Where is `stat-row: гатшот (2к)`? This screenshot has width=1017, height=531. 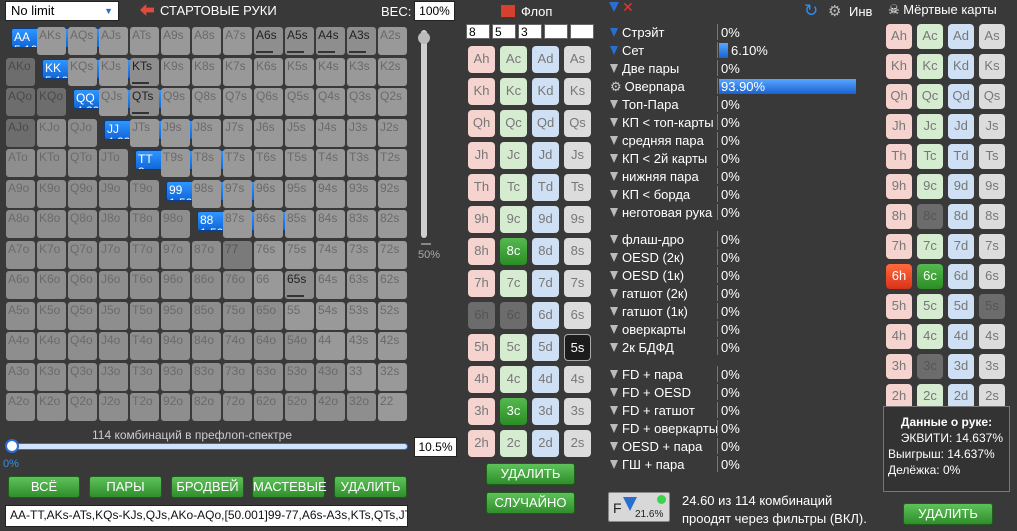
stat-row: гатшот (2к) is located at coordinates (665, 293).